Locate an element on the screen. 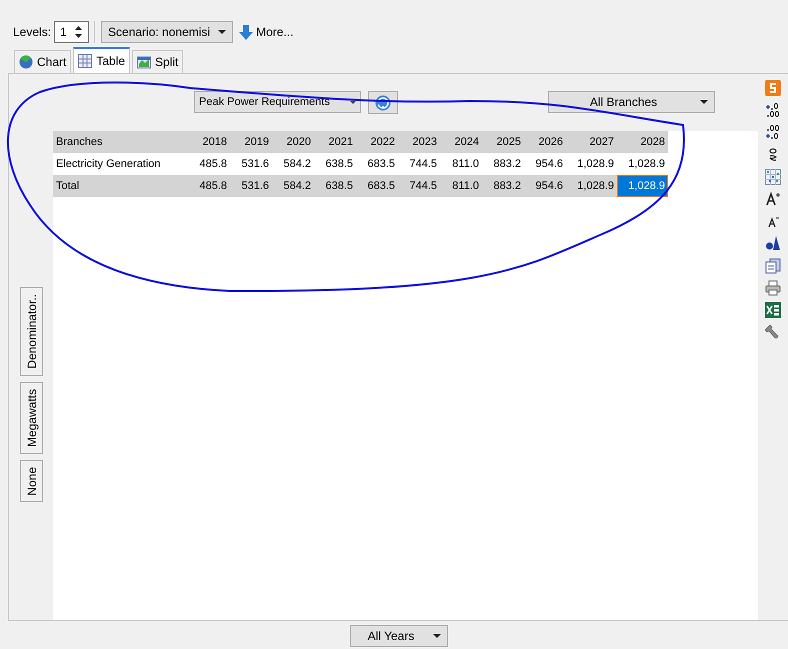 The width and height of the screenshot is (788, 649). view-tab: Split is located at coordinates (158, 61).